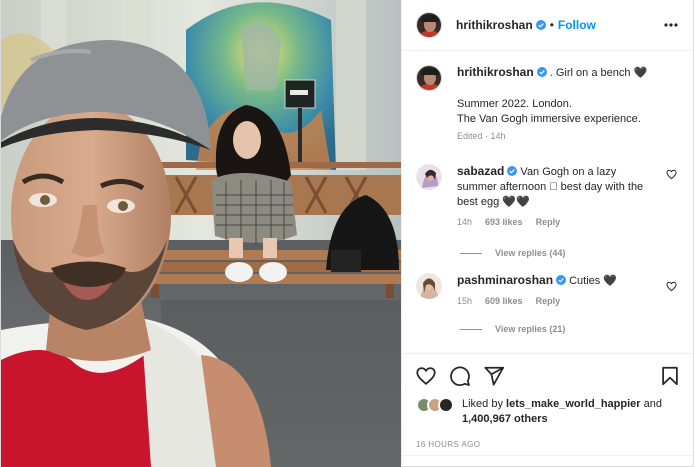  I want to click on author-username: hrithikroshan, so click(494, 25).